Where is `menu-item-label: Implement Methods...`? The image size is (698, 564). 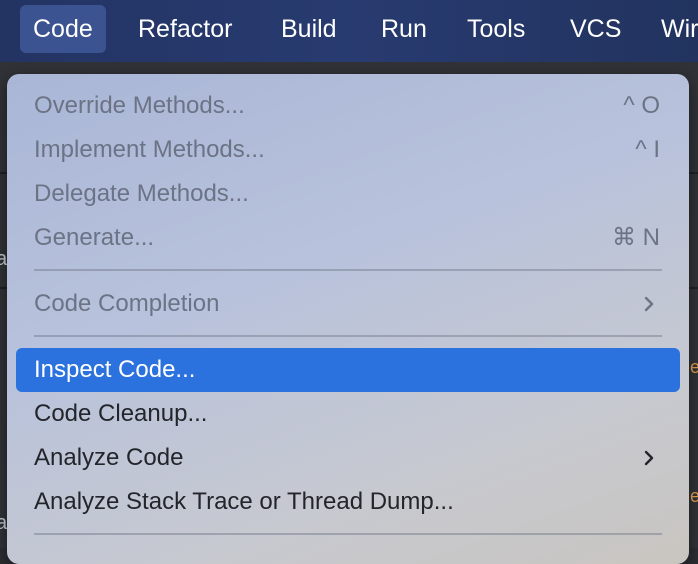 menu-item-label: Implement Methods... is located at coordinates (149, 149).